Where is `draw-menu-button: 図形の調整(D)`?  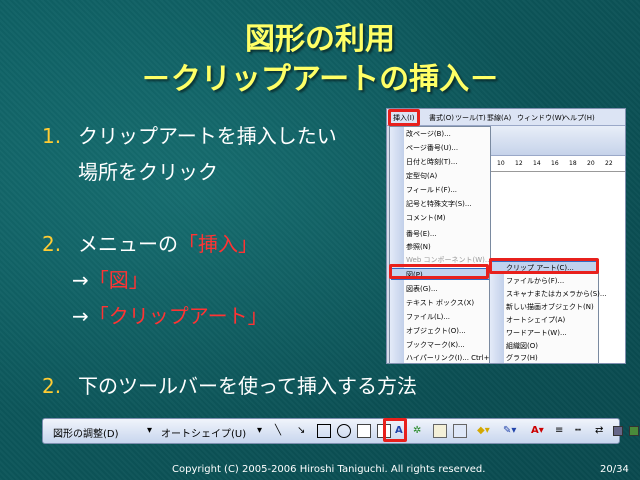
draw-menu-button: 図形の調整(D) is located at coordinates (86, 432).